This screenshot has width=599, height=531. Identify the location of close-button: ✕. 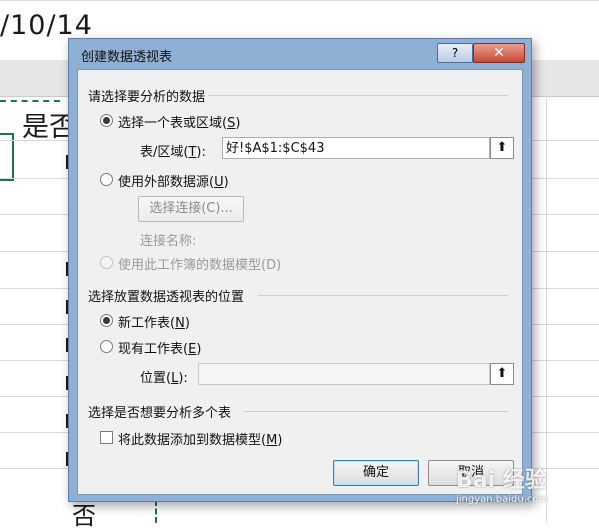
(499, 53).